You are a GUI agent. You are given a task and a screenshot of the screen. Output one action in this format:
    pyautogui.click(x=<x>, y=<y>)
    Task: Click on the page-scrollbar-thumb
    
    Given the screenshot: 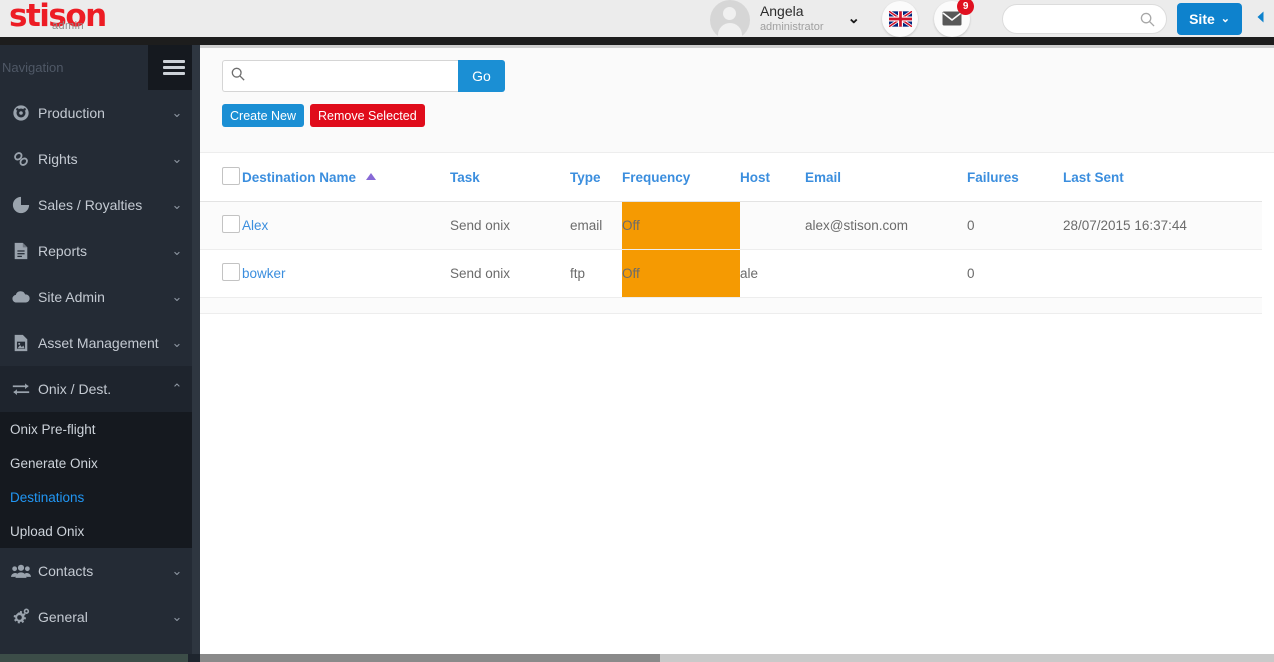 What is the action you would take?
    pyautogui.click(x=430, y=658)
    